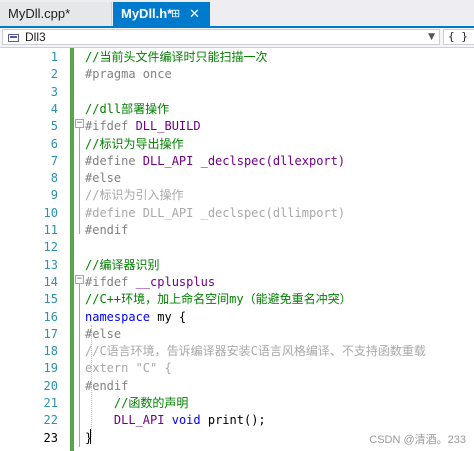  I want to click on code-line: 2 #pragma once, so click(237, 74).